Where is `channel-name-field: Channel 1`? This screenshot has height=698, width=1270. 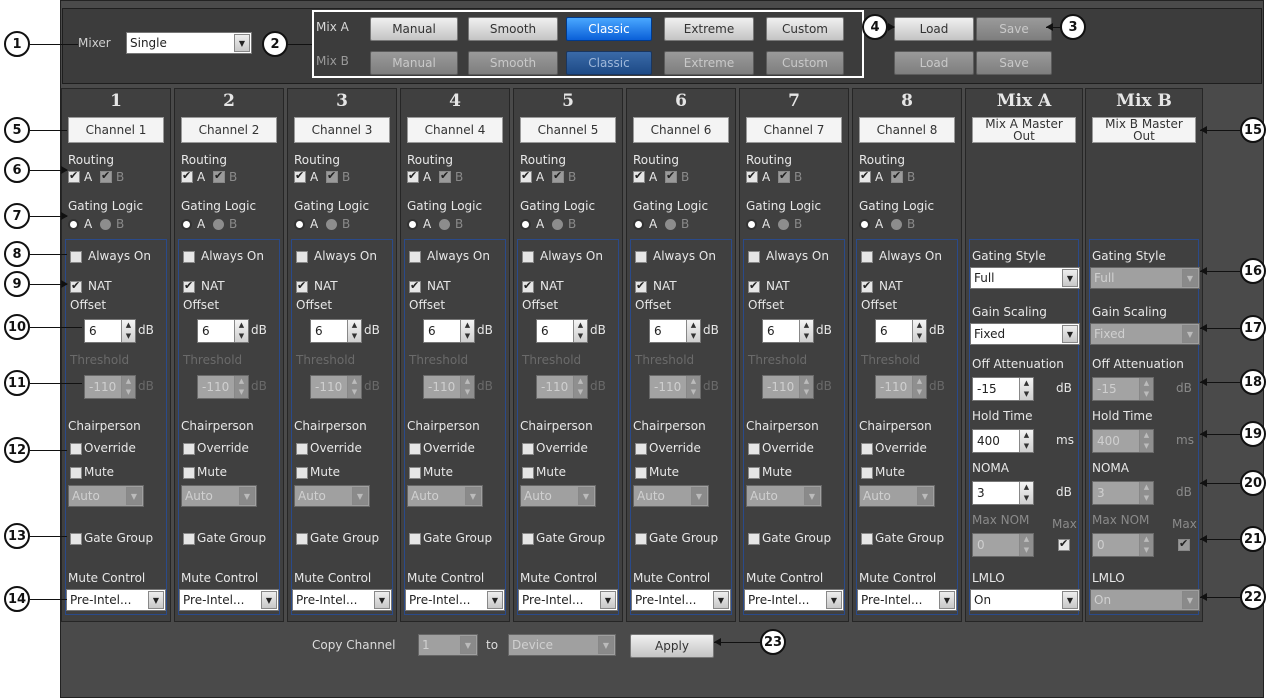
channel-name-field: Channel 1 is located at coordinates (116, 130).